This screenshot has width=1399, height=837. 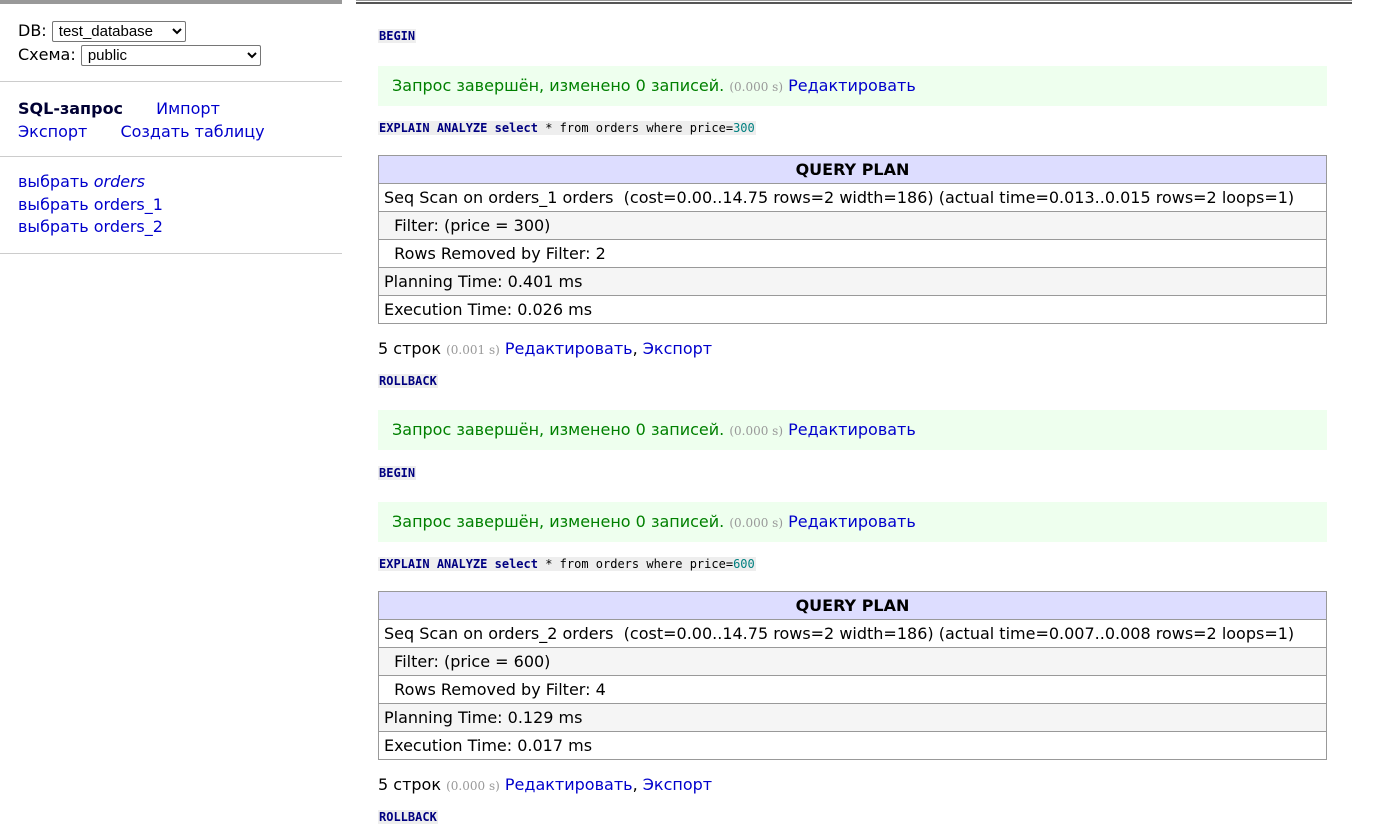 I want to click on table-cell: Filter: (price = 600), so click(x=852, y=661).